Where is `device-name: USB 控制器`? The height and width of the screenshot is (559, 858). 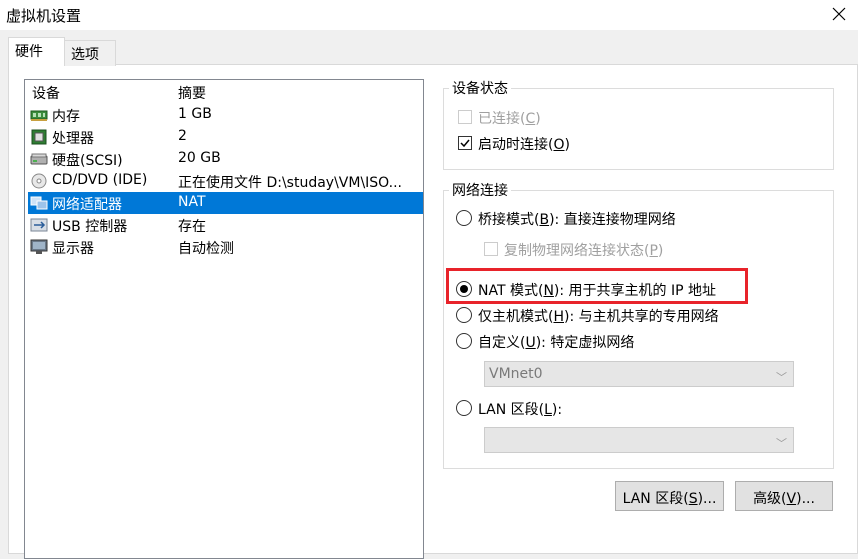
device-name: USB 控制器 is located at coordinates (90, 227).